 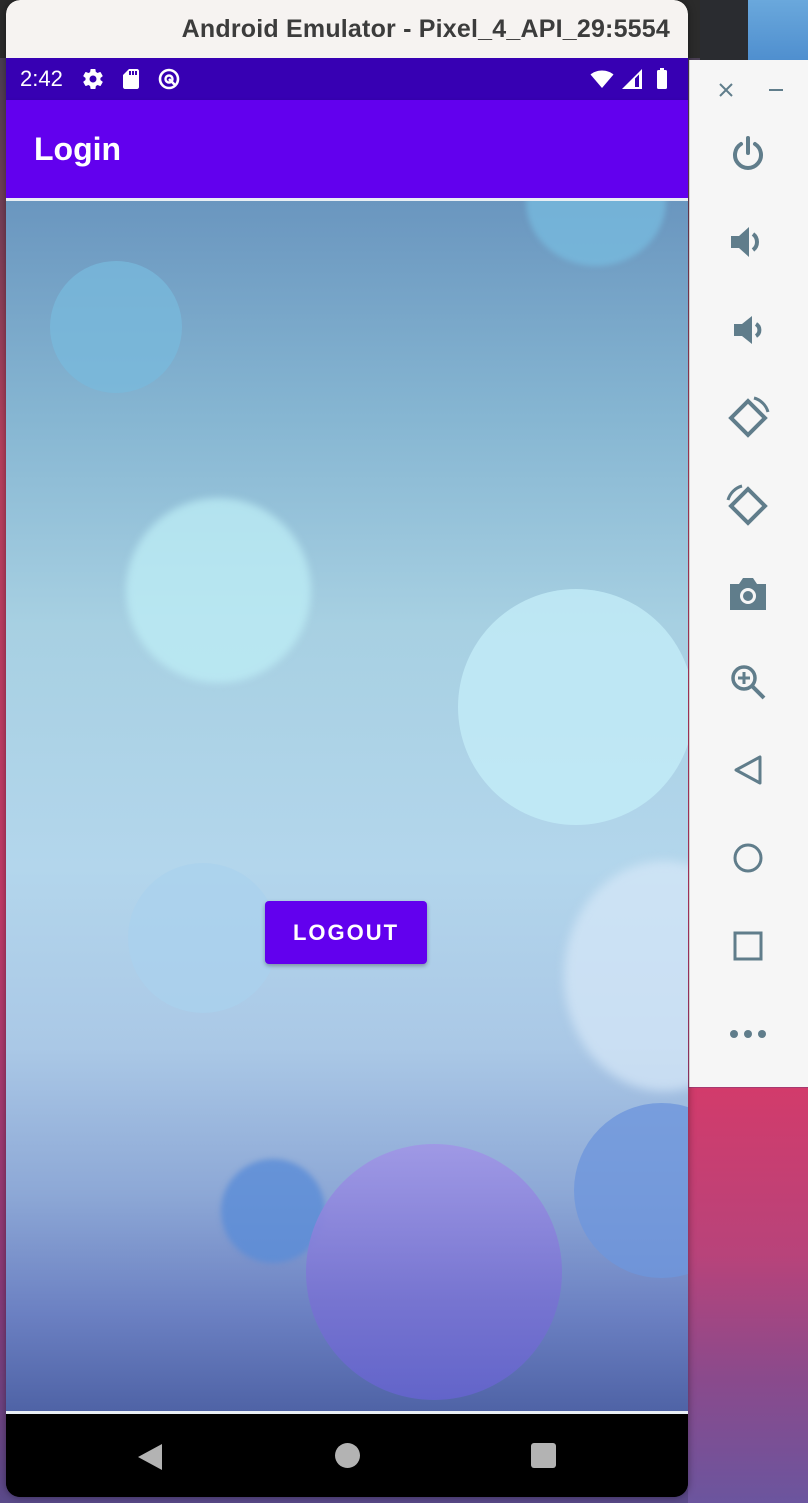 I want to click on rotate-left-button, so click(x=748, y=418).